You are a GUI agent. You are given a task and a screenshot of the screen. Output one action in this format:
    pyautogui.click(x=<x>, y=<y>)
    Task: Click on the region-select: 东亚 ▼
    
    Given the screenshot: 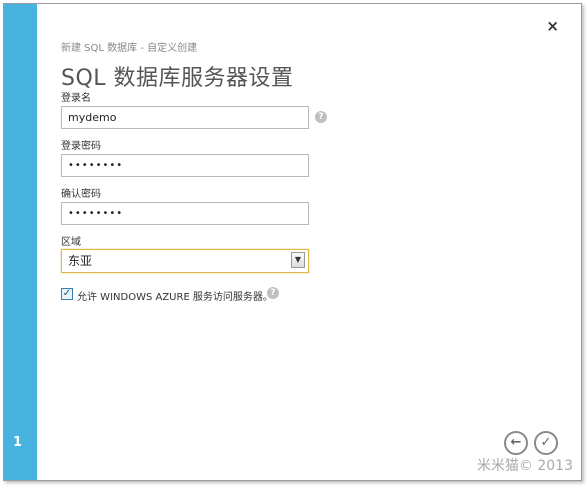 What is the action you would take?
    pyautogui.click(x=185, y=261)
    